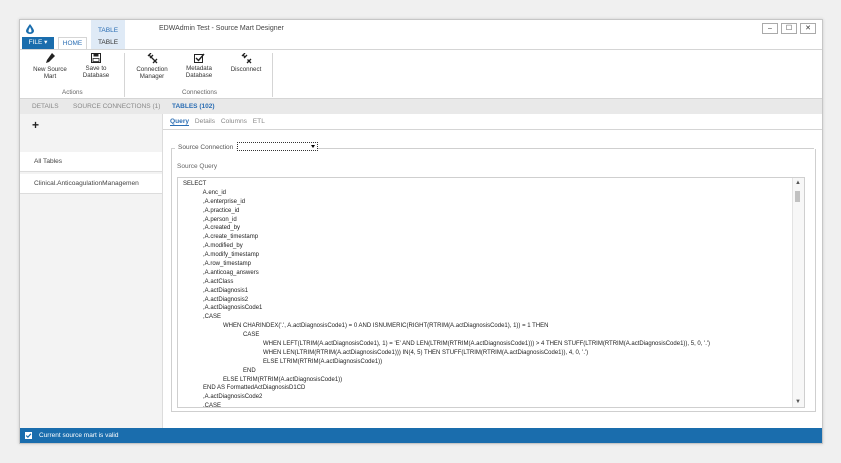 This screenshot has height=463, width=841. Describe the element at coordinates (199, 75) in the screenshot. I see `metadata-database-label-2: Database` at that location.